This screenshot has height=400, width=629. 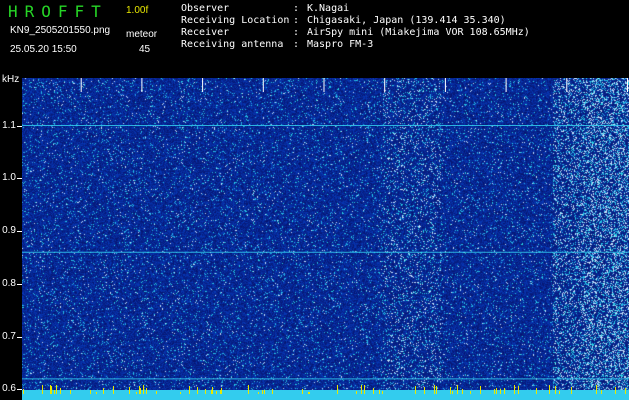 I want to click on info-row-observer: Observer : K.Nagai, so click(x=265, y=8).